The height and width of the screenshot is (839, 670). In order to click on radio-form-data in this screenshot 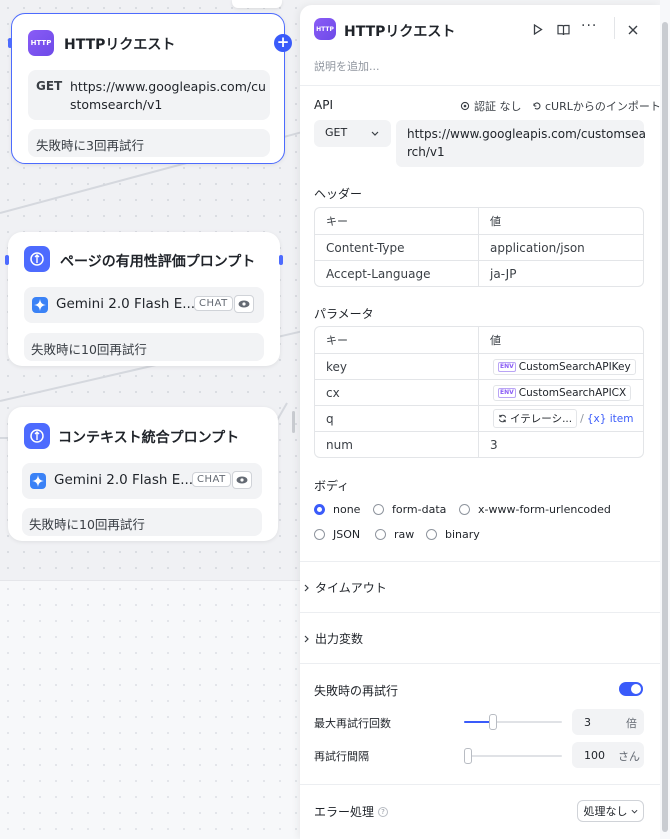, I will do `click(378, 509)`.